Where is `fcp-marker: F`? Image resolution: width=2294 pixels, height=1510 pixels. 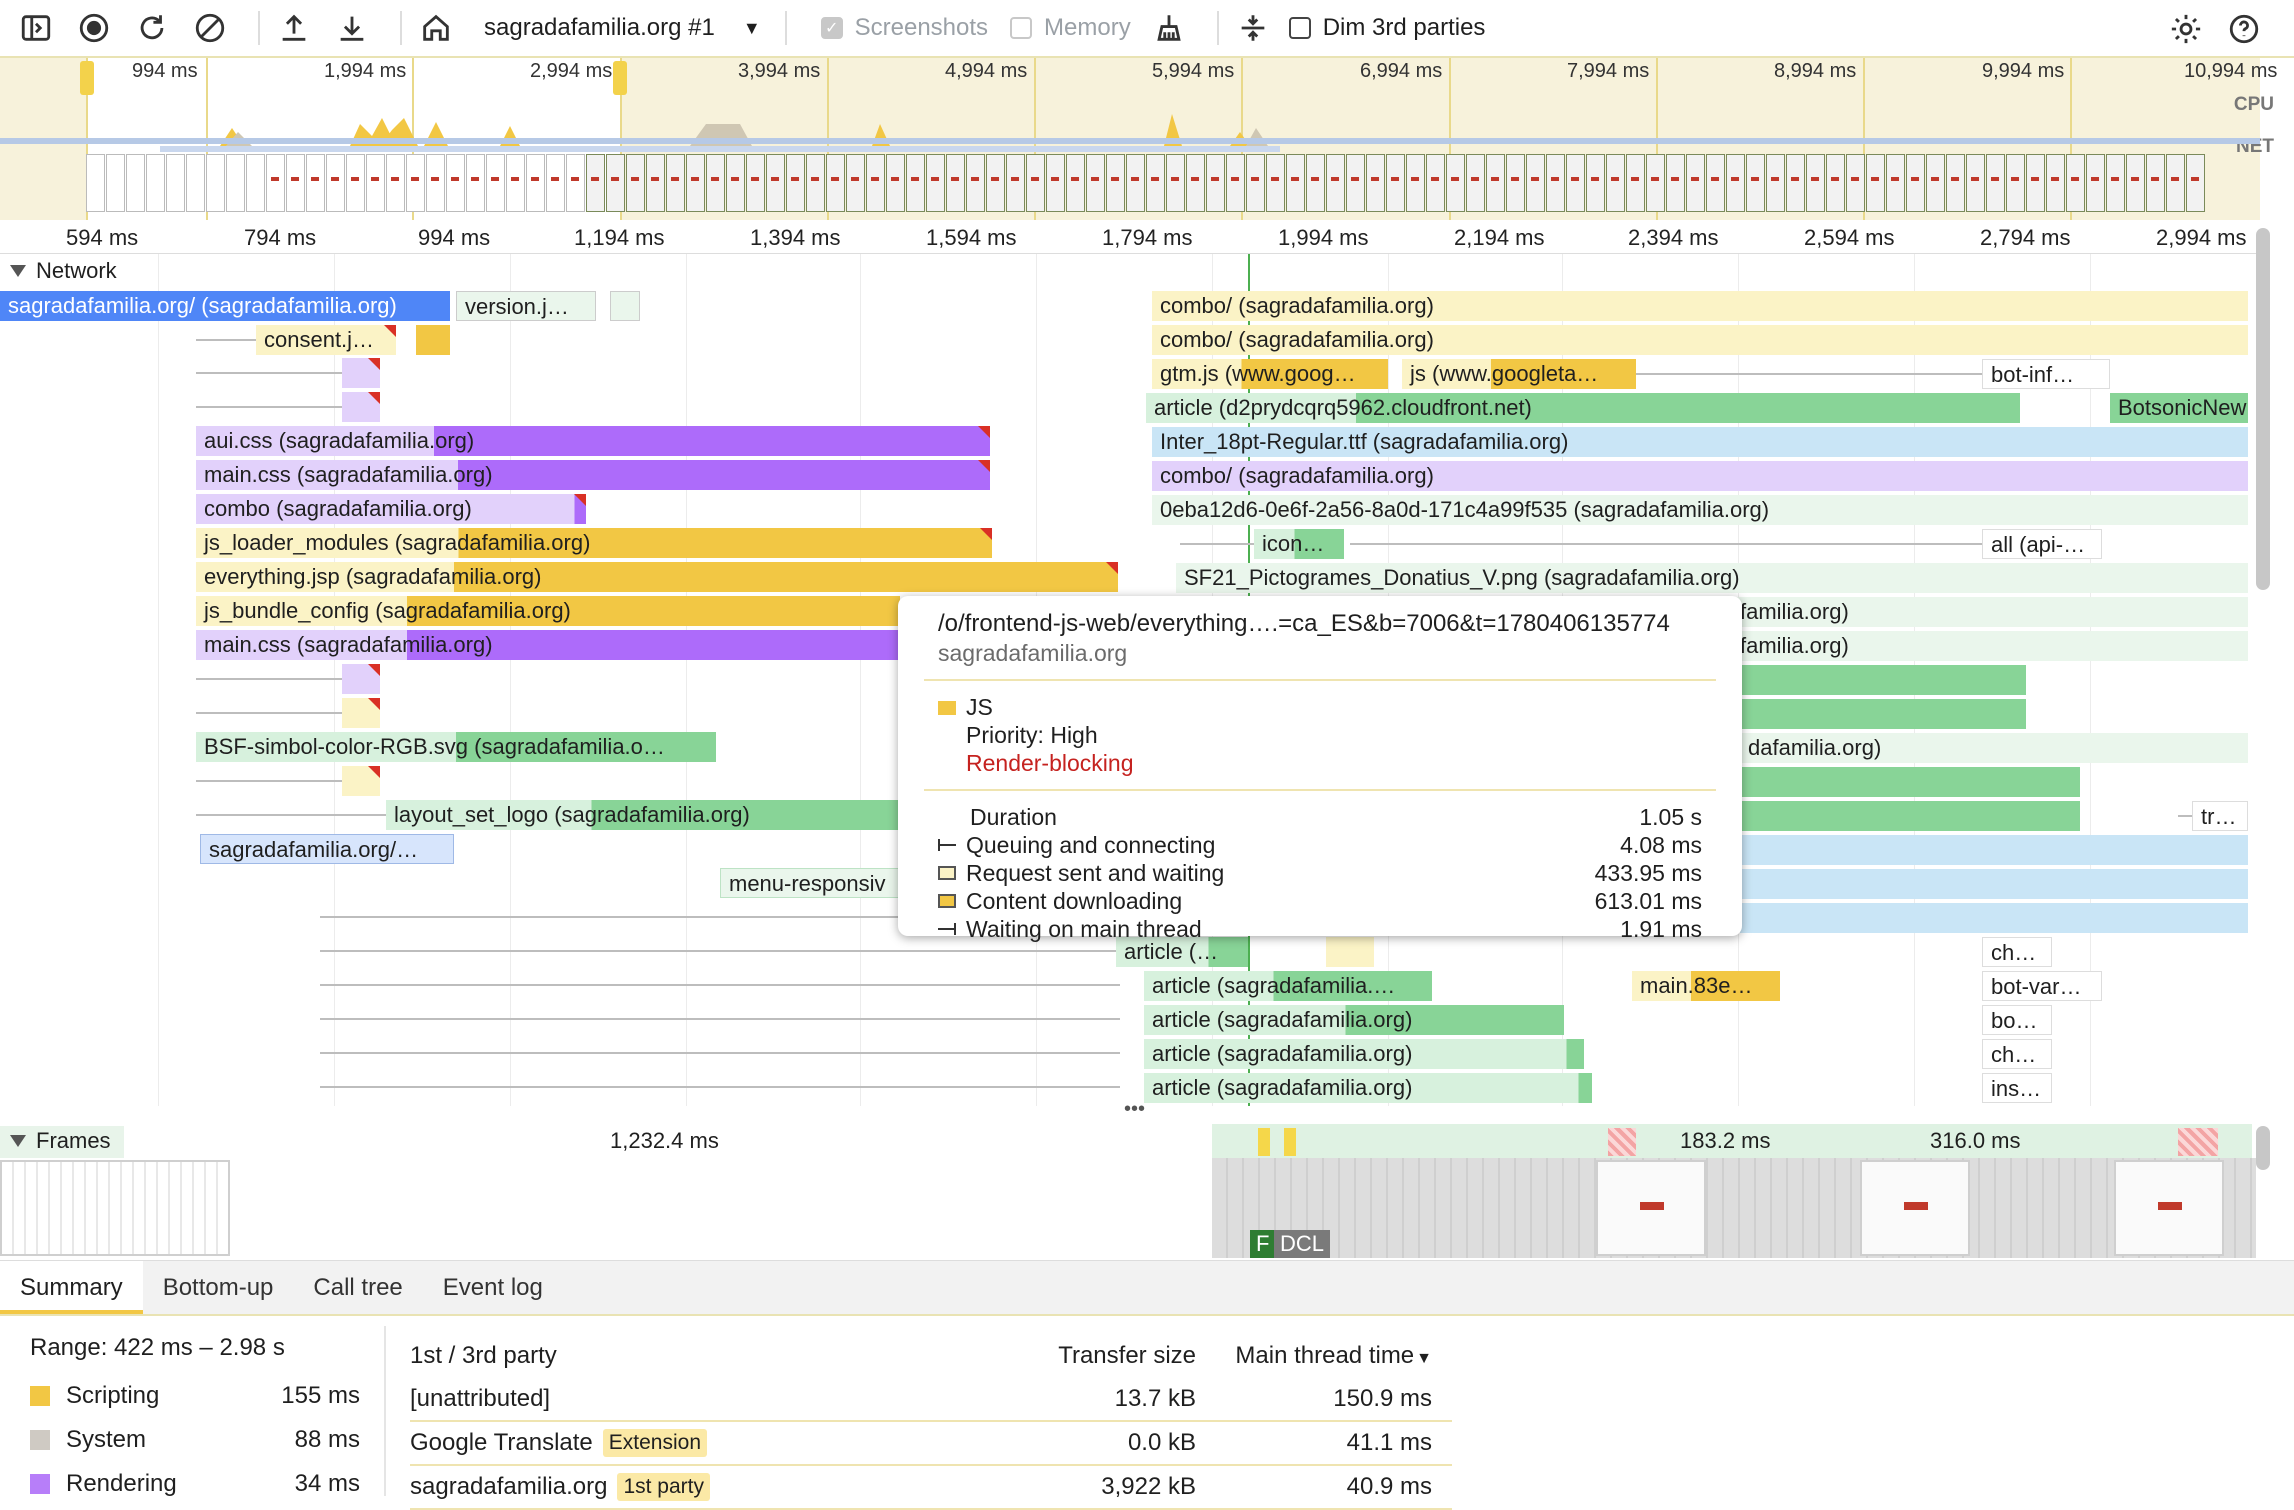 fcp-marker: F is located at coordinates (1263, 1244).